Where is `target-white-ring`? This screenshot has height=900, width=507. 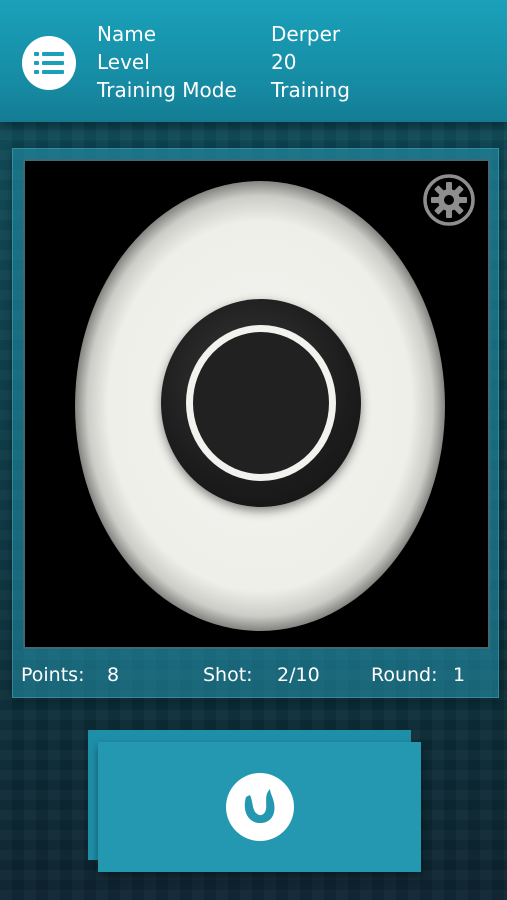 target-white-ring is located at coordinates (261, 403).